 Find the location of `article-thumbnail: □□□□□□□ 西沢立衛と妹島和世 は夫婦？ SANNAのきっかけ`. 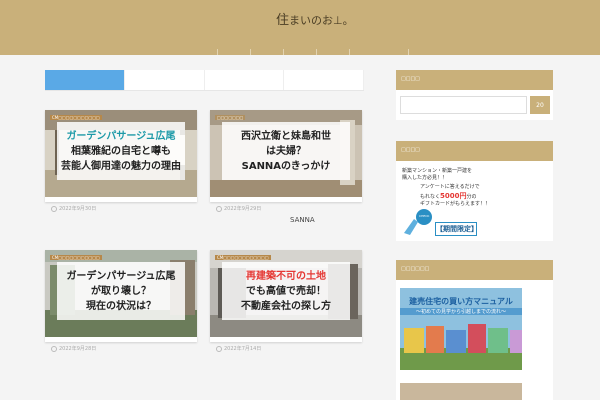

article-thumbnail: □□□□□□□ 西沢立衛と妹島和世 は夫婦？ SANNAのきっかけ is located at coordinates (286, 153).